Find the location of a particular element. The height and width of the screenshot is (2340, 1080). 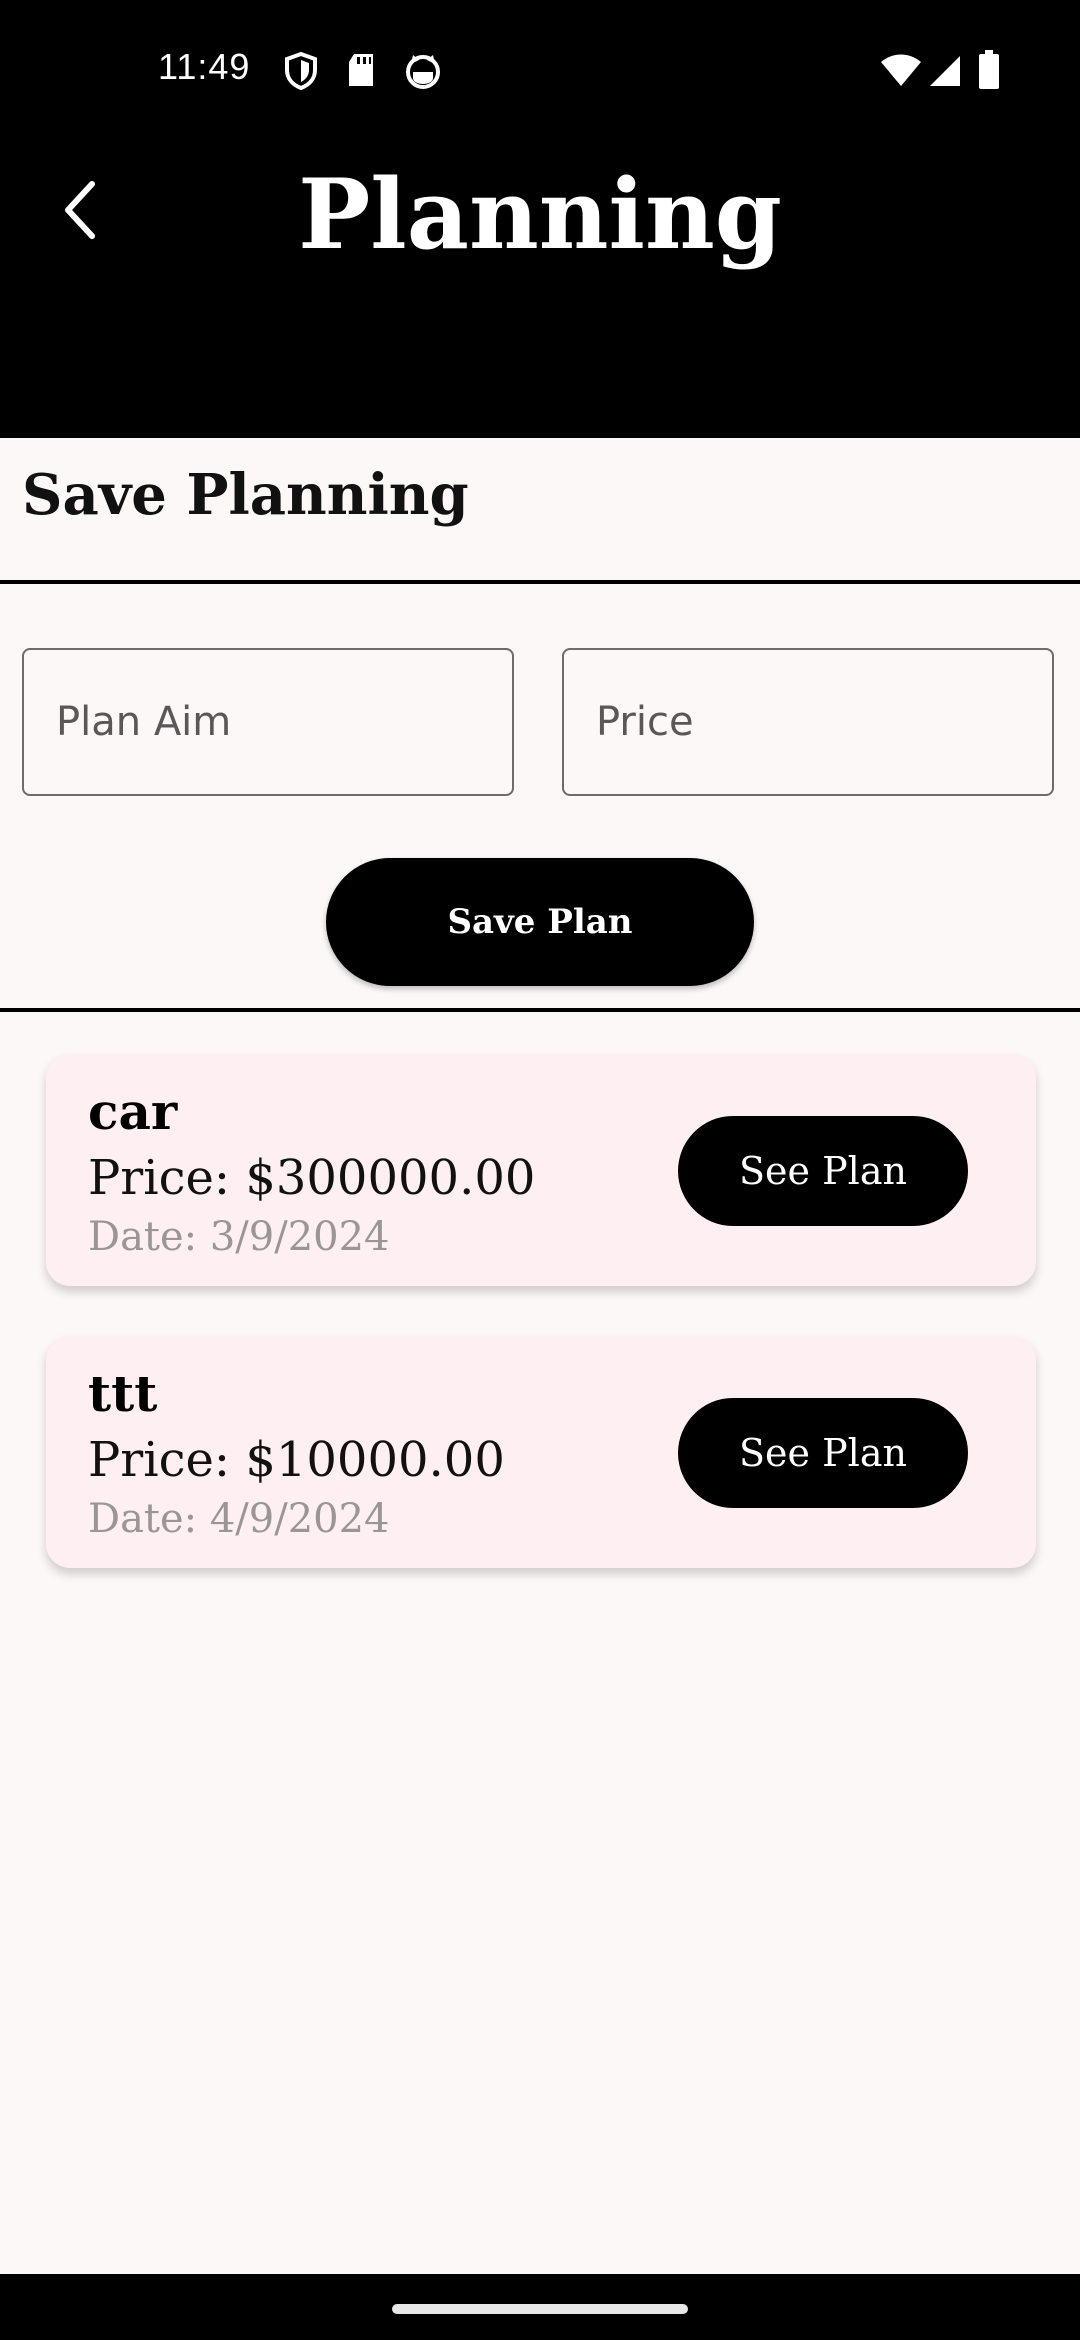

status-time: 11:49 is located at coordinates (204, 66).